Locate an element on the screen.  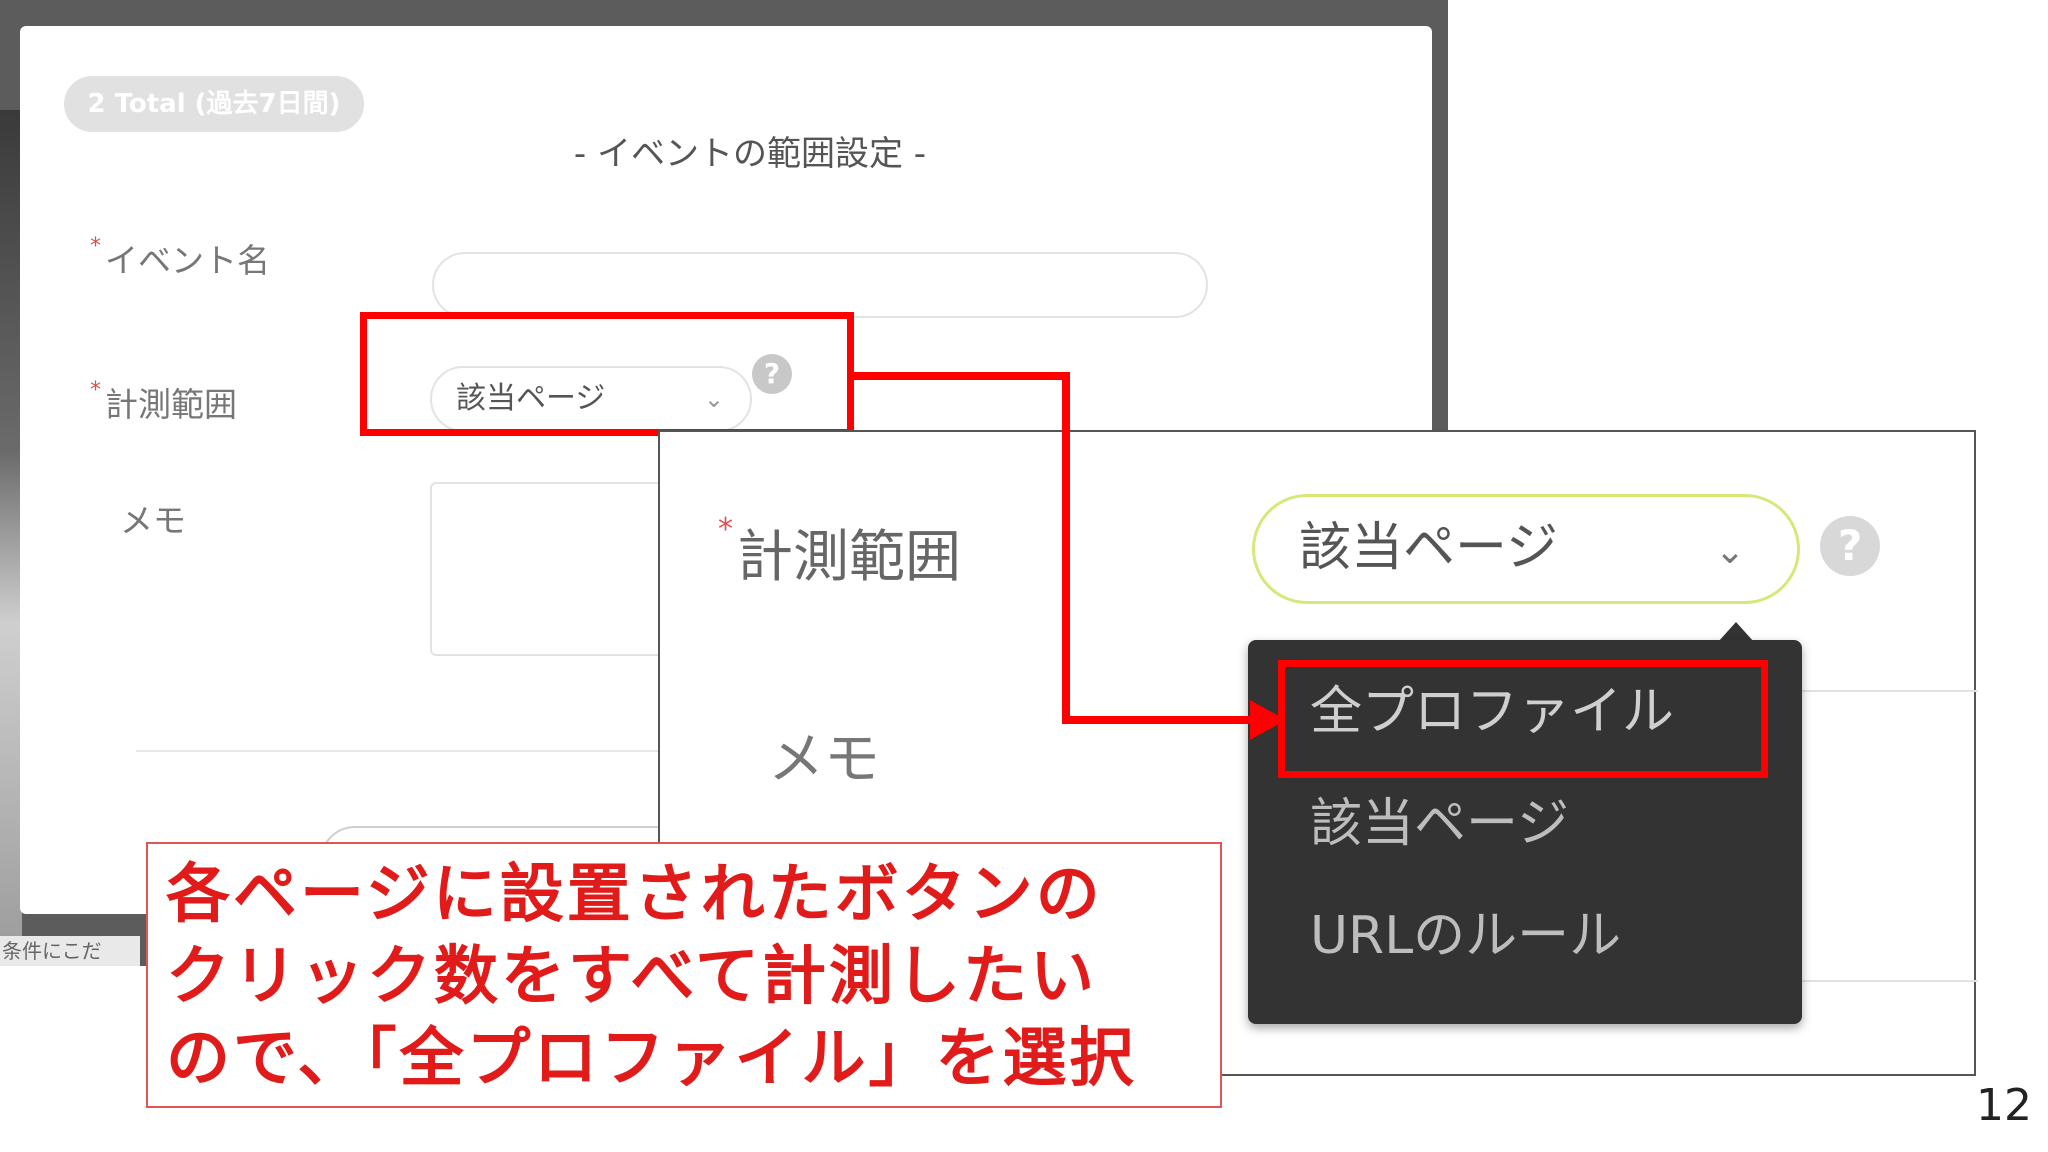
page-number: 12 is located at coordinates (2004, 1105).